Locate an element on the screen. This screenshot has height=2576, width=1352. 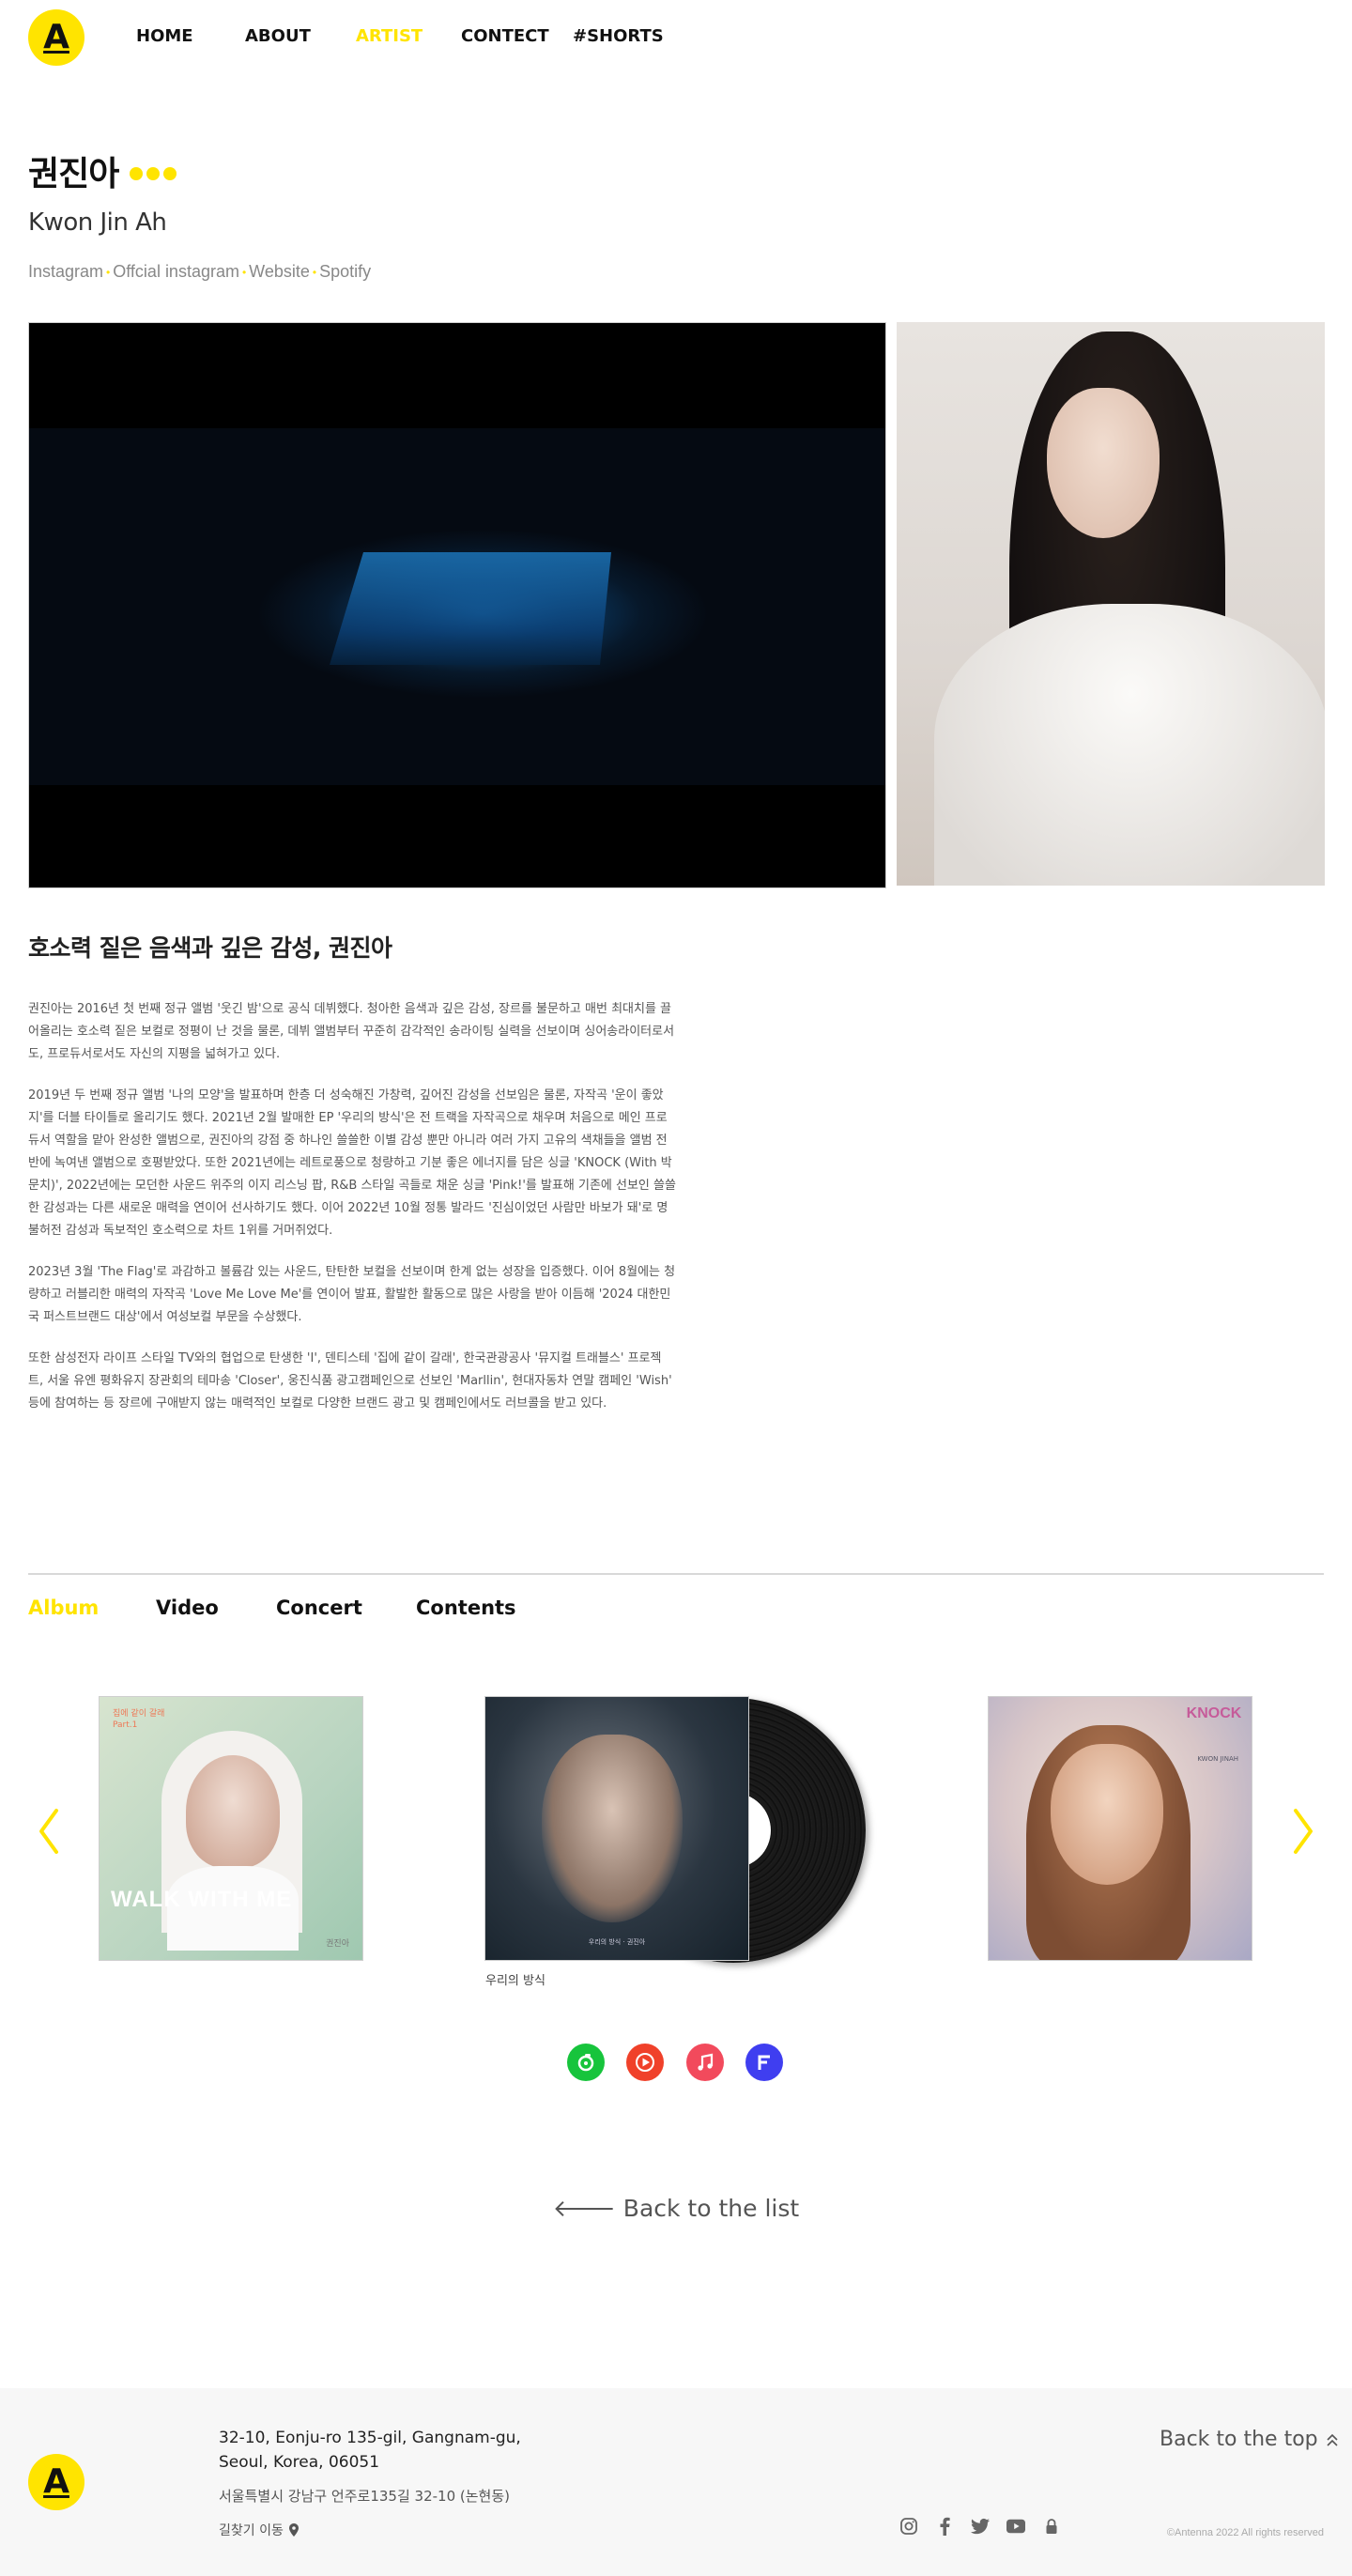
video-player is located at coordinates (457, 605).